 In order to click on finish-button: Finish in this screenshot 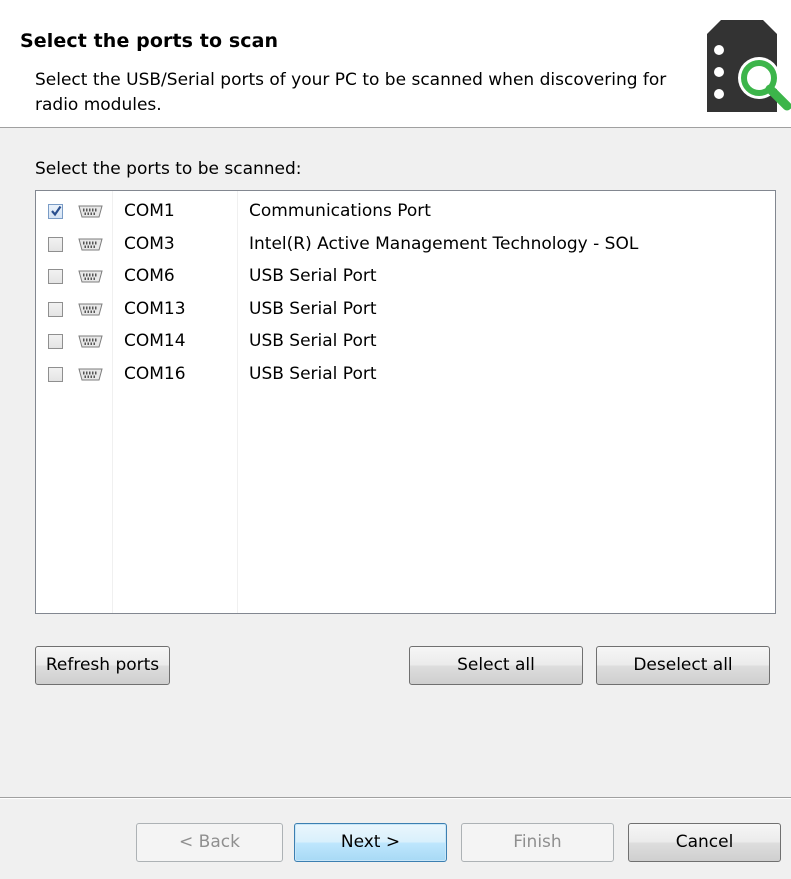, I will do `click(537, 842)`.